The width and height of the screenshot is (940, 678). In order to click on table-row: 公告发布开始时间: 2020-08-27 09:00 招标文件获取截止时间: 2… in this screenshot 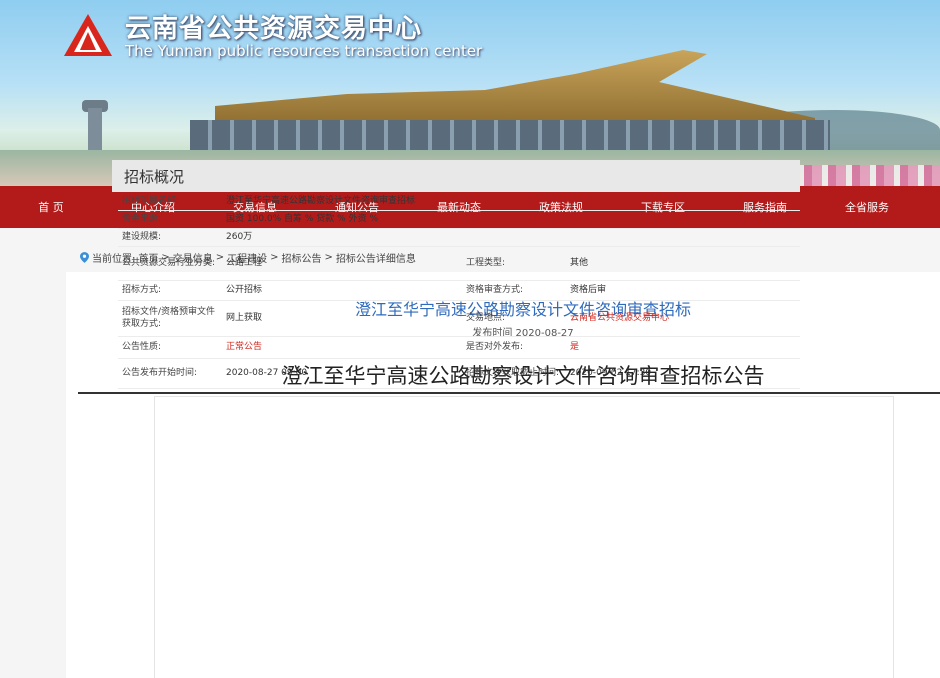, I will do `click(459, 373)`.